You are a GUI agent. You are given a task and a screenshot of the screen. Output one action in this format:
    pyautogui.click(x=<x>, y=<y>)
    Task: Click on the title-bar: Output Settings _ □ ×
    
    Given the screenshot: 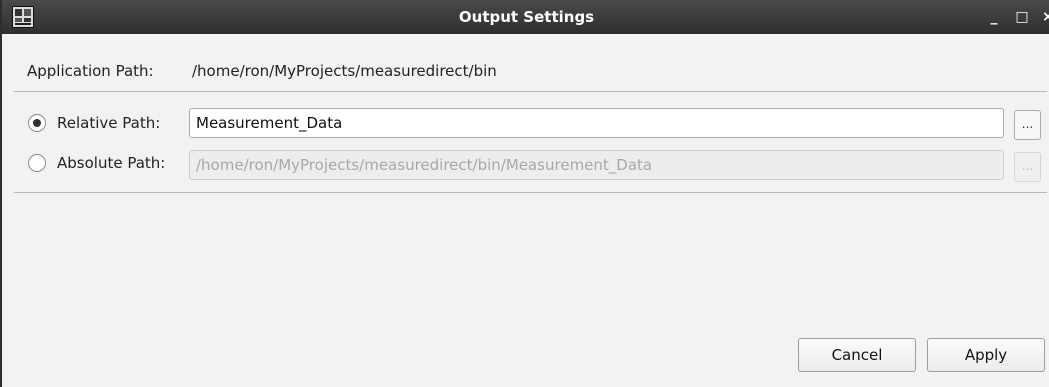 What is the action you would take?
    pyautogui.click(x=525, y=17)
    